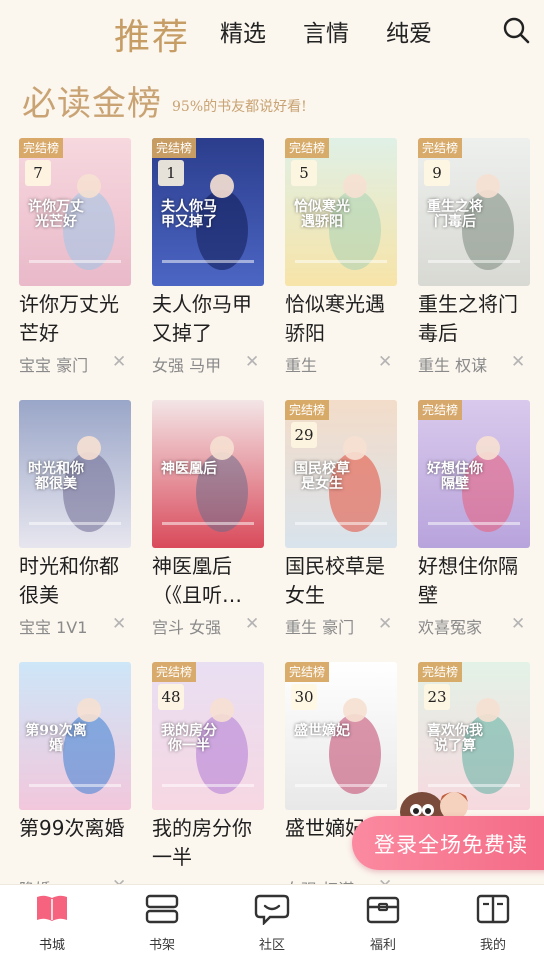 This screenshot has width=544, height=953. I want to click on book-cover: 夫人你马甲又掉了 完结榜 1, so click(208, 212).